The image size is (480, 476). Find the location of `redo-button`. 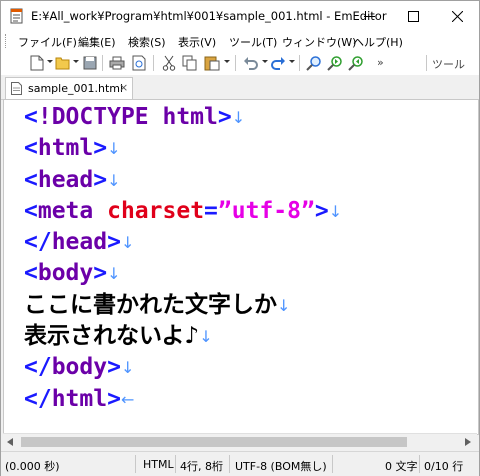

redo-button is located at coordinates (278, 63).